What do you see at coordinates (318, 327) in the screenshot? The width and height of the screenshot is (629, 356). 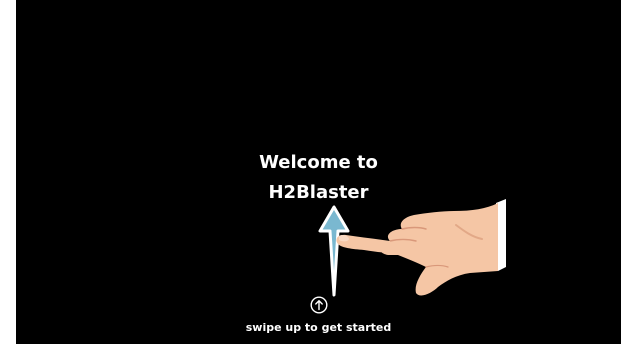 I see `swipe-hint: swipe up to get started` at bounding box center [318, 327].